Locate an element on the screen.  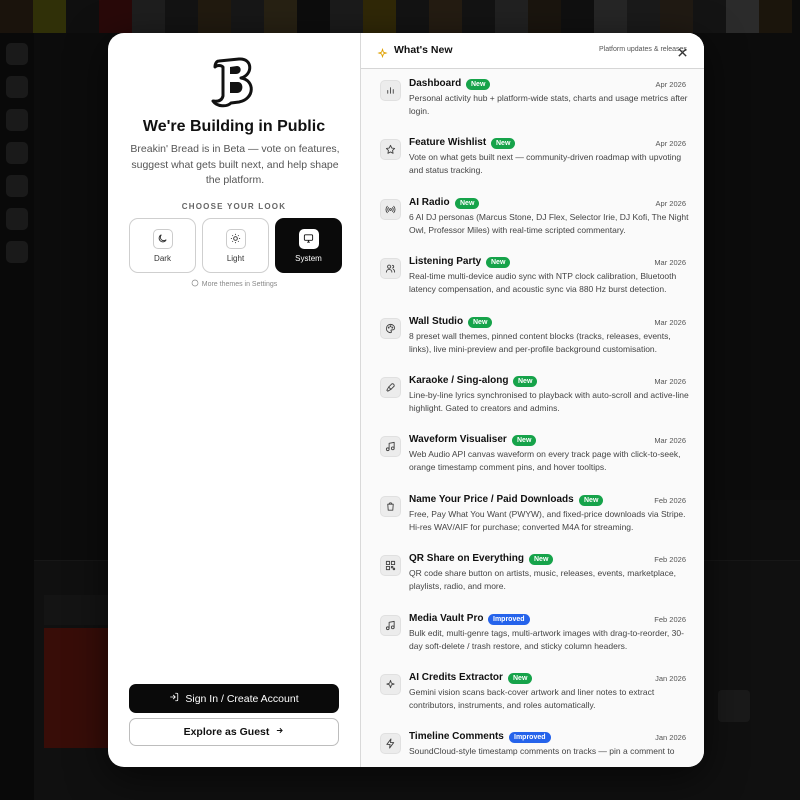
update-title: Name Your Price / Paid Downloads is located at coordinates (491, 499).